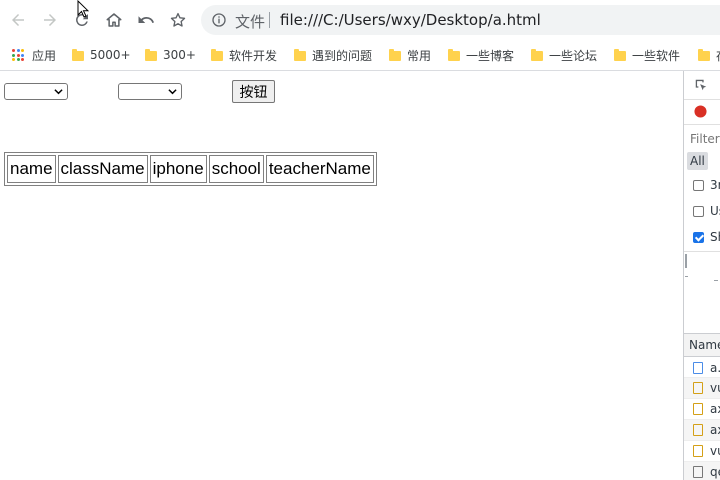 The image size is (720, 480). Describe the element at coordinates (83, 9) in the screenshot. I see `mouse-cursor-icon` at that location.